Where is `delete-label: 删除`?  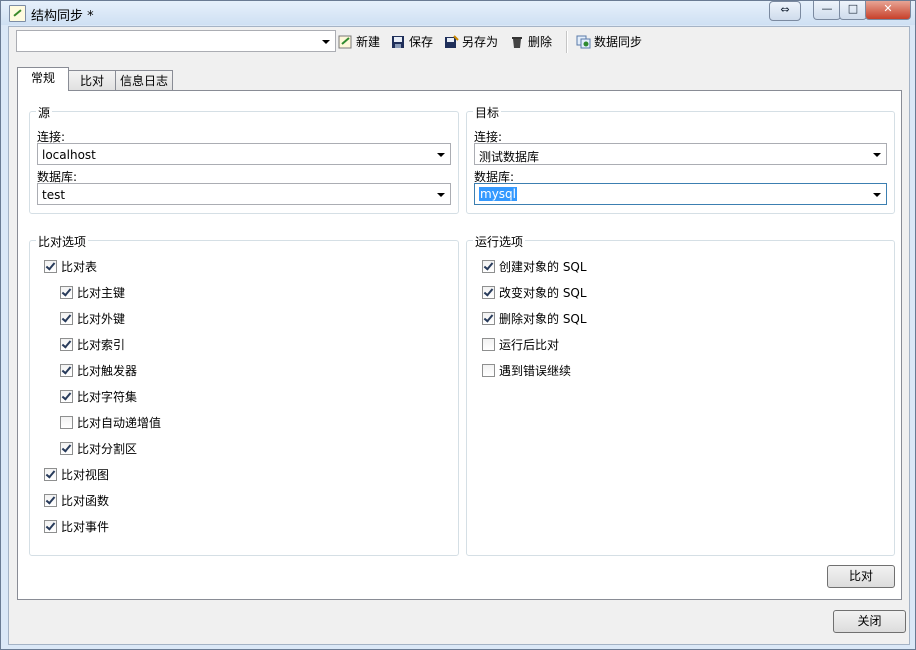
delete-label: 删除 is located at coordinates (540, 42).